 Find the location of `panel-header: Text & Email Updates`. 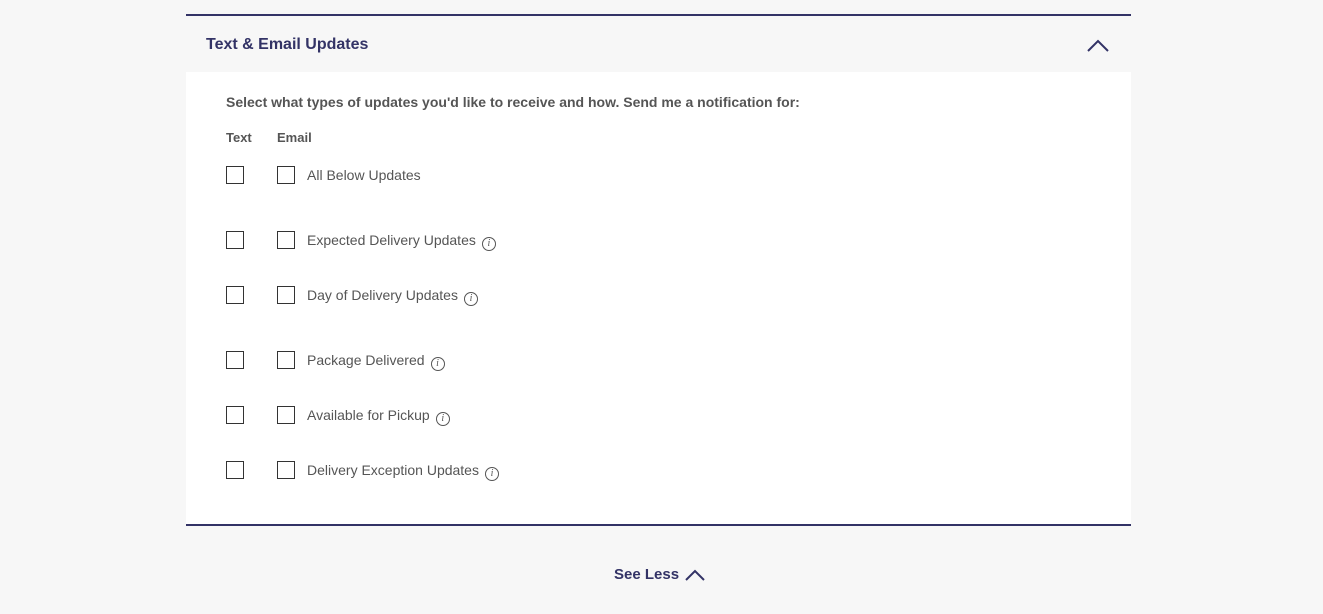

panel-header: Text & Email Updates is located at coordinates (658, 44).